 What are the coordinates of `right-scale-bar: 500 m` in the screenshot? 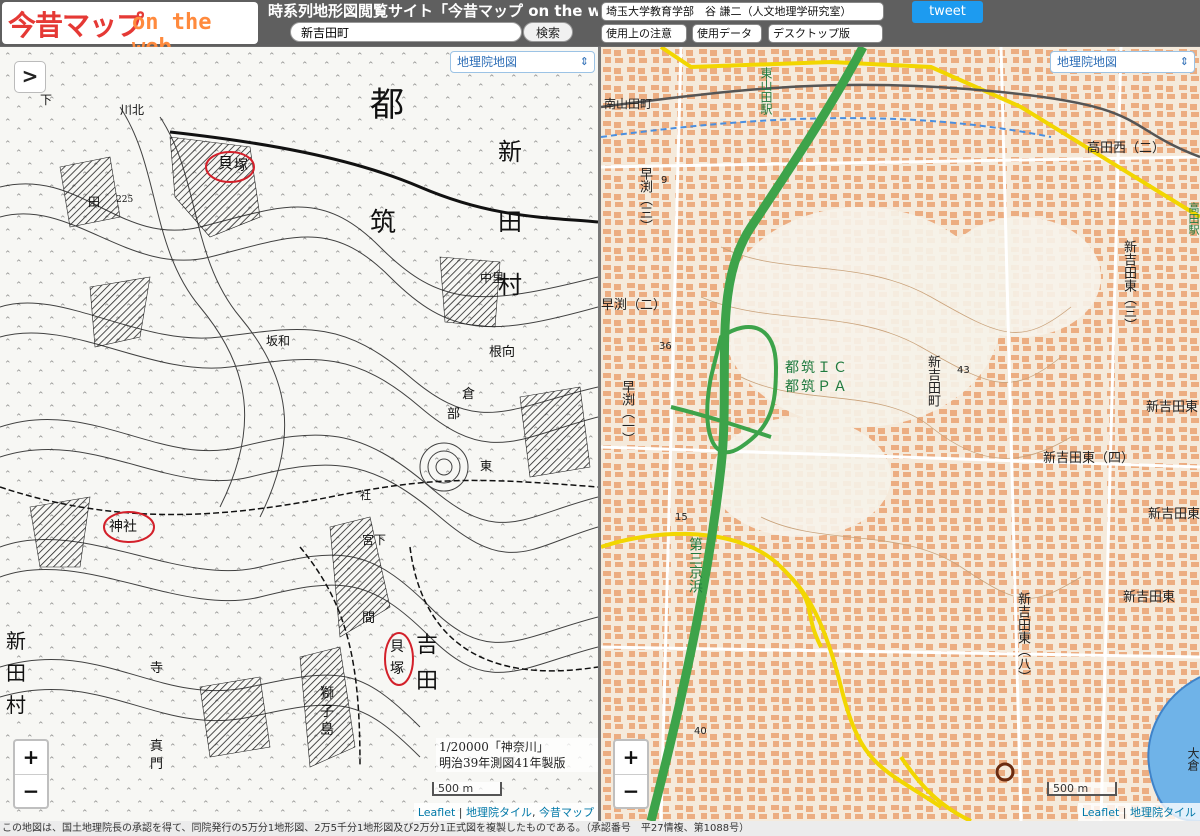 It's located at (1082, 789).